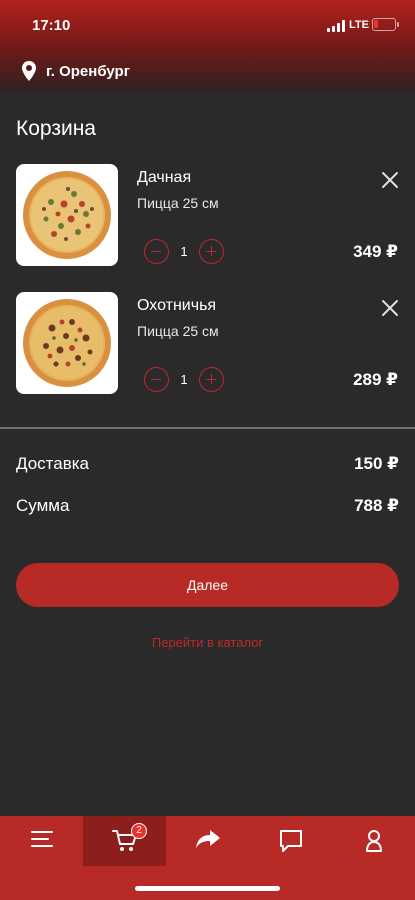  What do you see at coordinates (139, 831) in the screenshot?
I see `cart-badge: 2` at bounding box center [139, 831].